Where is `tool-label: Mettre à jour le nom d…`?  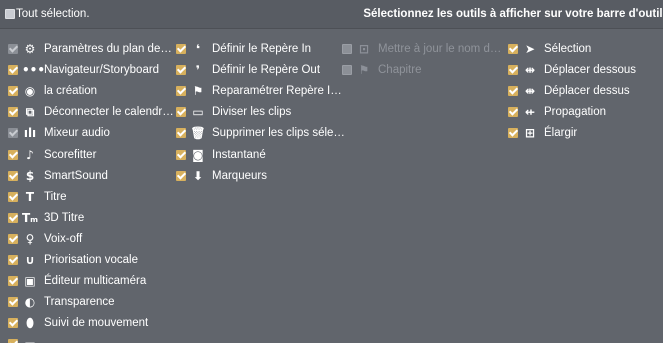 tool-label: Mettre à jour le nom d… is located at coordinates (440, 49).